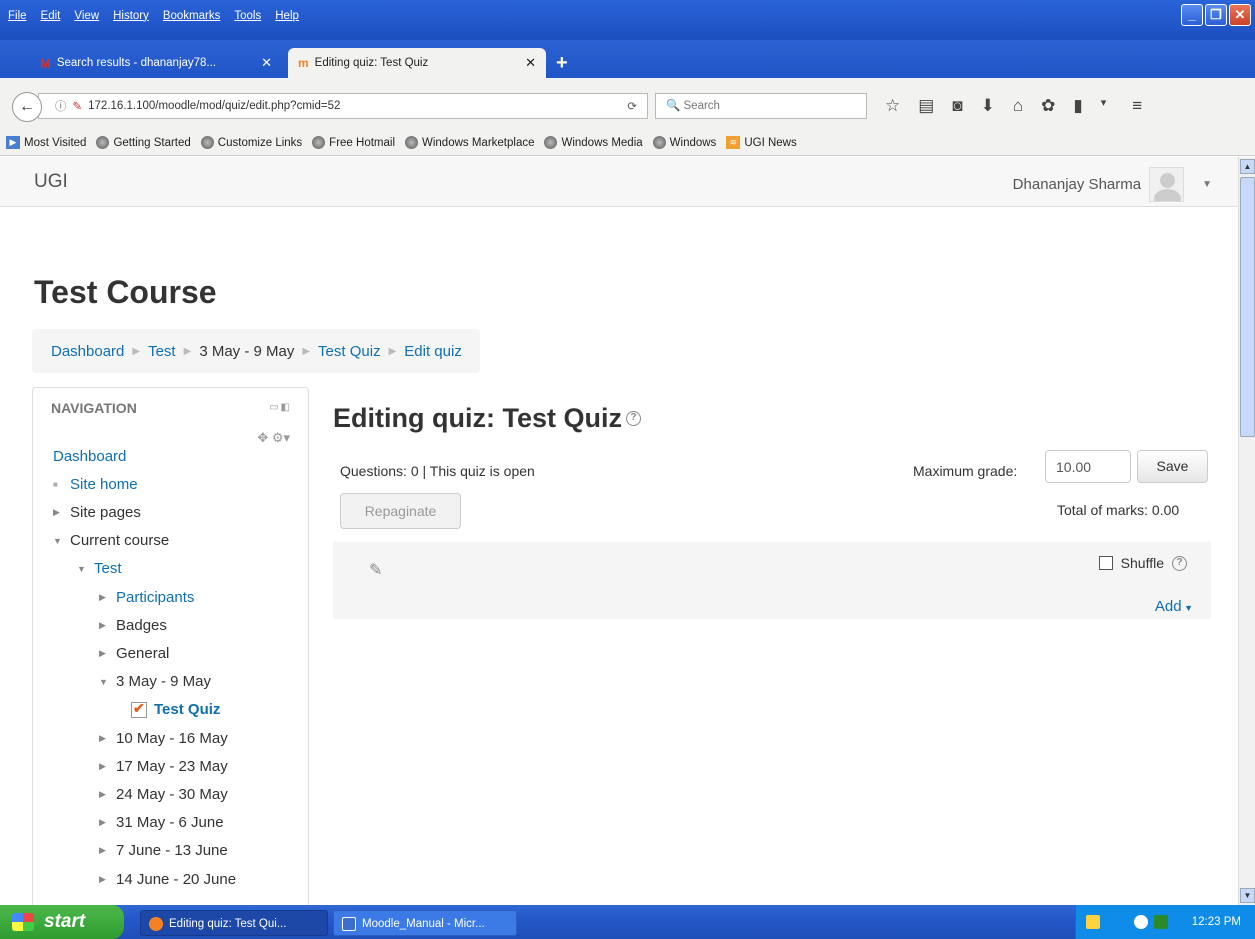  Describe the element at coordinates (27, 107) in the screenshot. I see `back-button: ←` at that location.